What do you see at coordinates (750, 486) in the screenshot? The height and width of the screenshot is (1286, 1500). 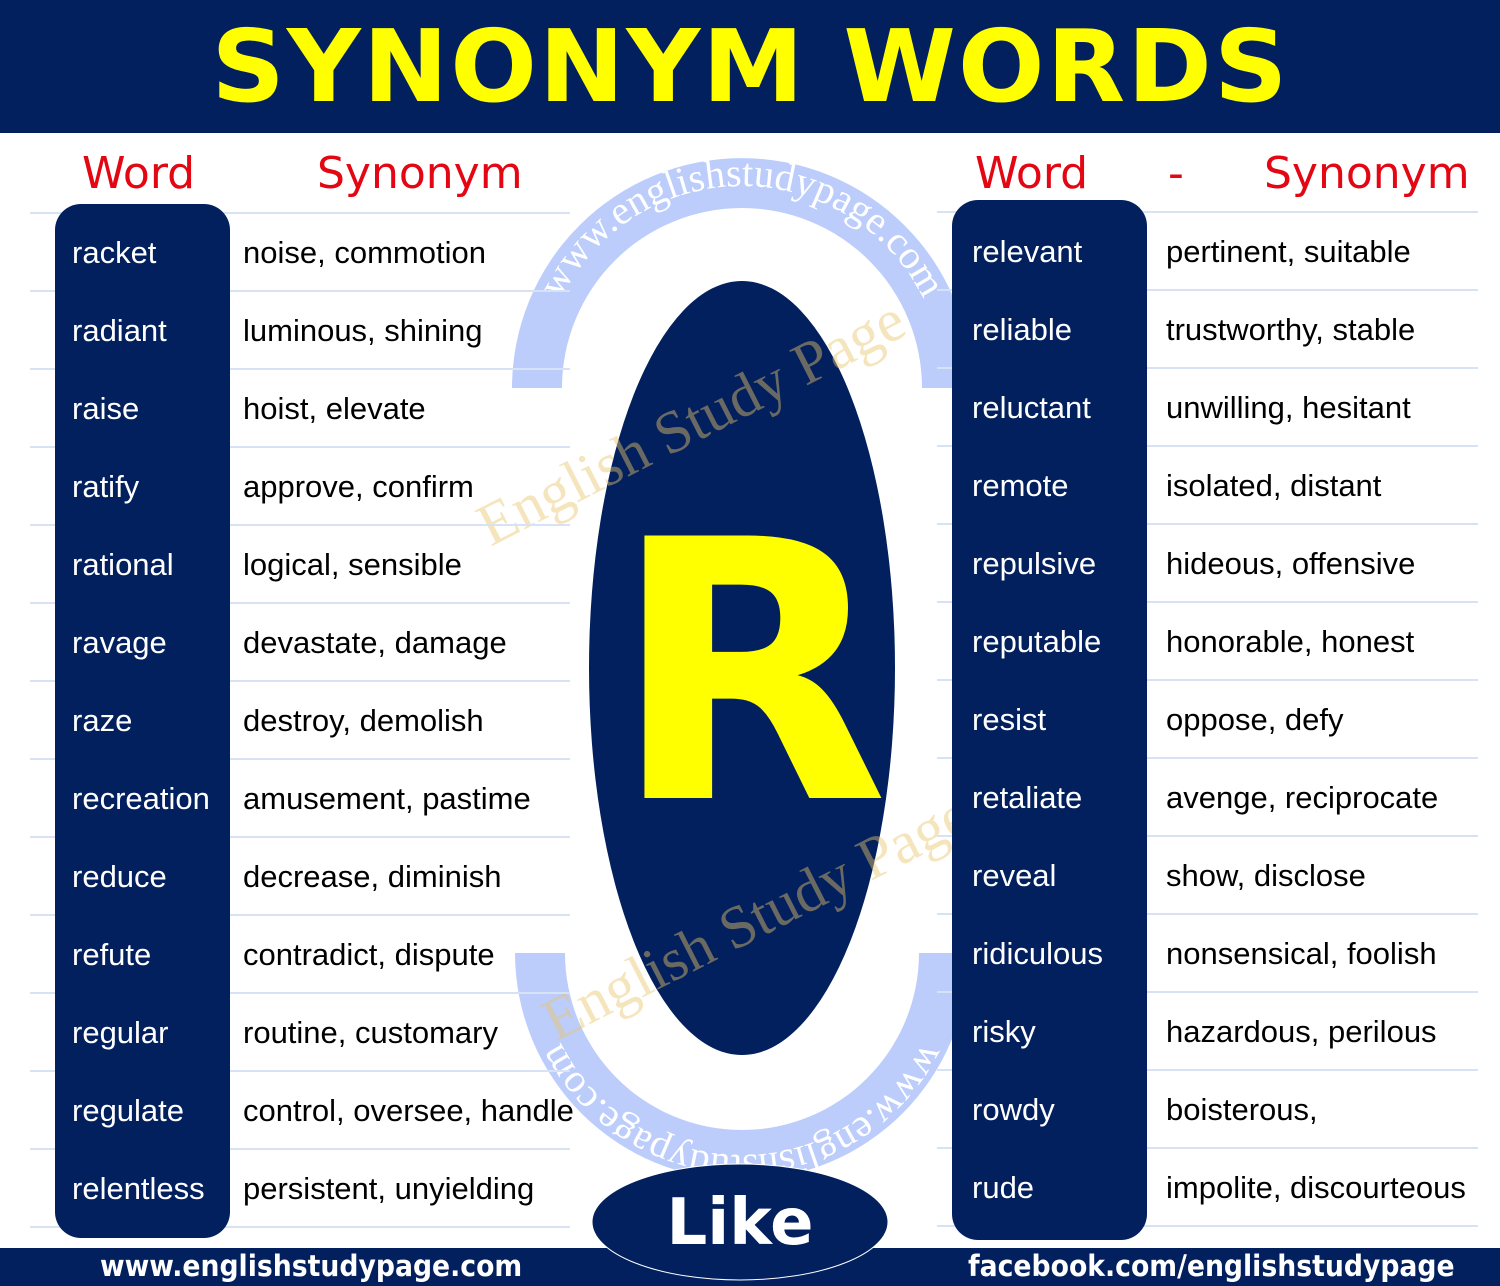 I see `table-row: remote isolated, distant` at bounding box center [750, 486].